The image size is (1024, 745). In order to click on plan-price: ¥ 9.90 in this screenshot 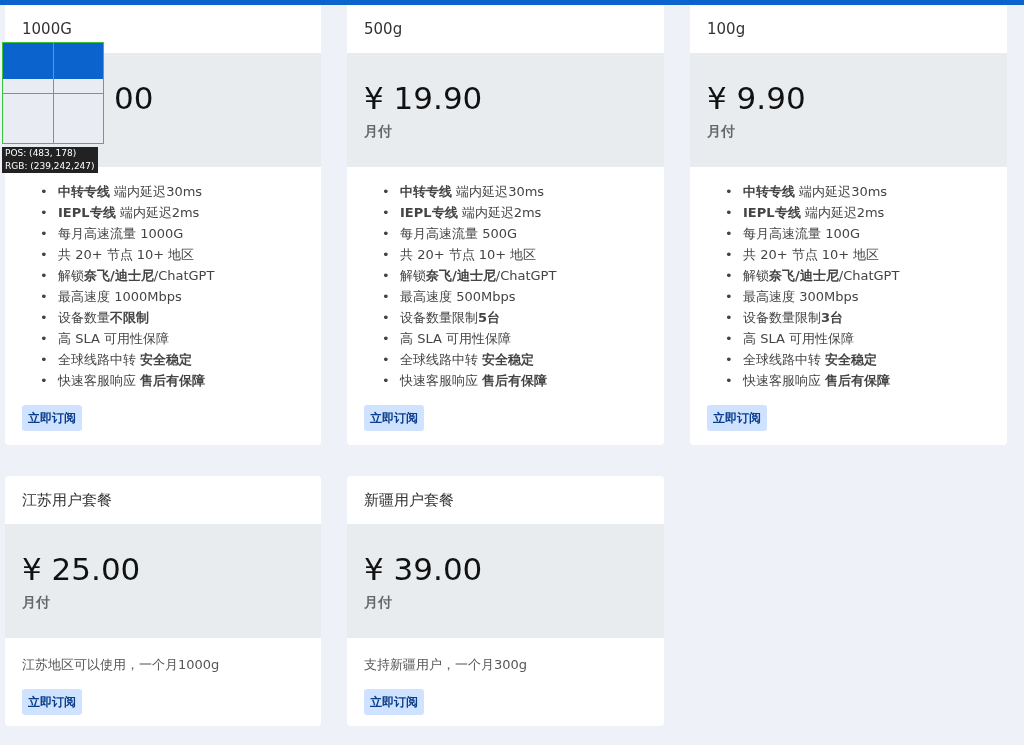, I will do `click(756, 98)`.